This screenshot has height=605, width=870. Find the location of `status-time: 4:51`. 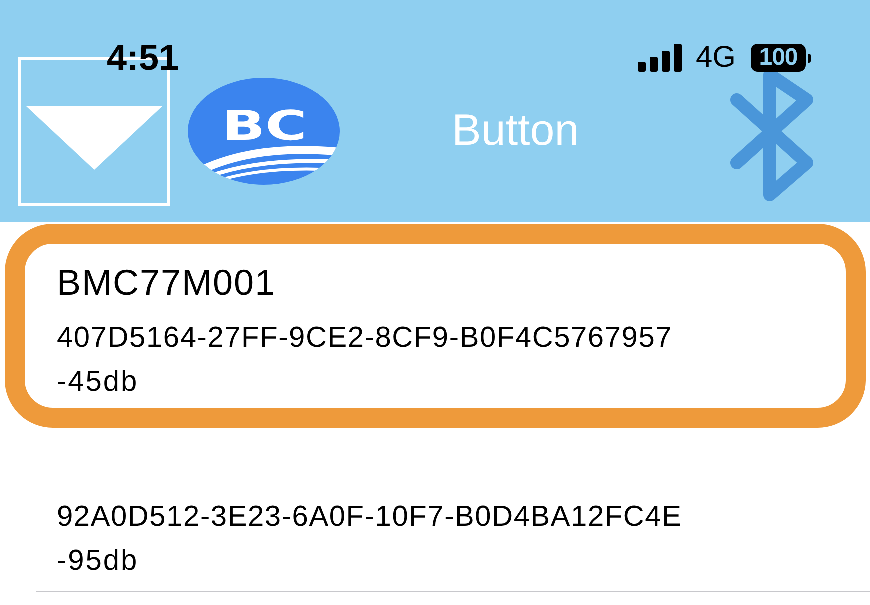

status-time: 4:51 is located at coordinates (143, 58).